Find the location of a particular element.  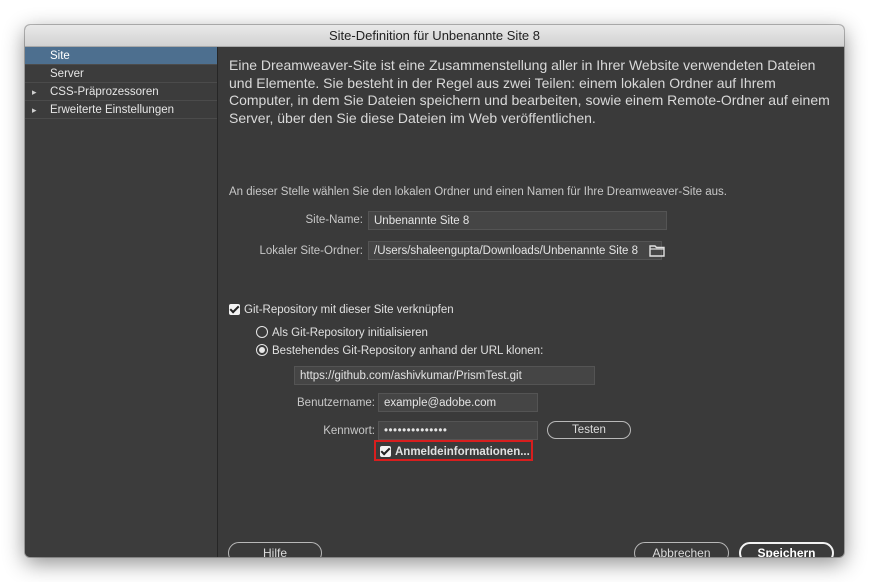

site-name-label: Site-Name: is located at coordinates (334, 220).